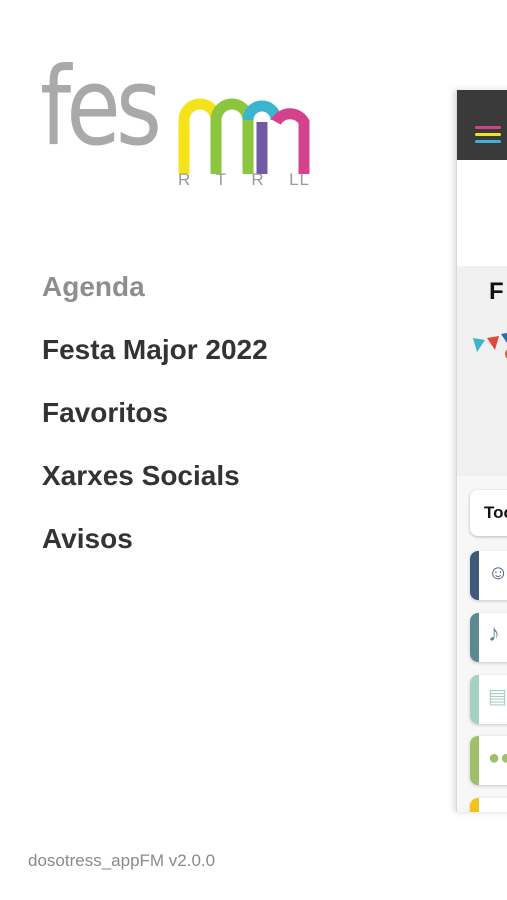 Image resolution: width=507 pixels, height=900 pixels. I want to click on arch-pink, so click(290, 141).